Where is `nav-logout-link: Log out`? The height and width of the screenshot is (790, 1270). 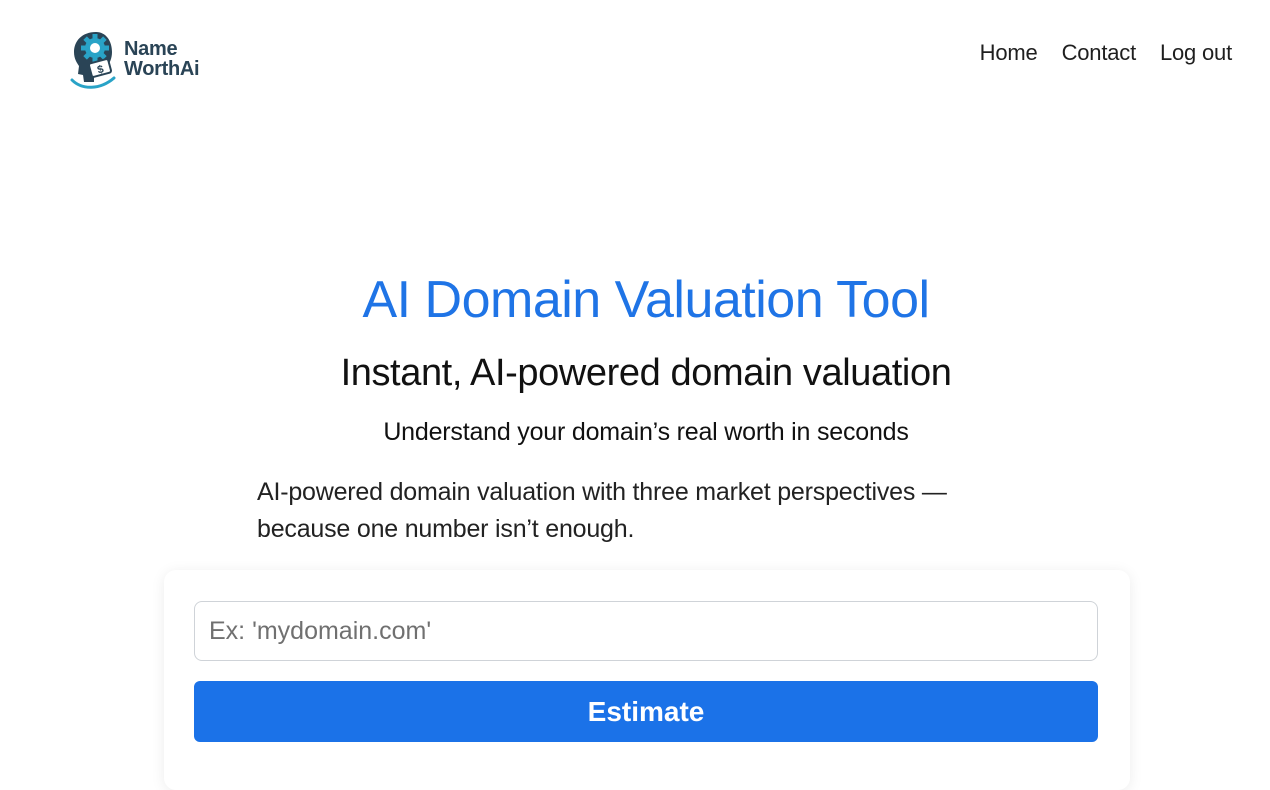
nav-logout-link: Log out is located at coordinates (1196, 53).